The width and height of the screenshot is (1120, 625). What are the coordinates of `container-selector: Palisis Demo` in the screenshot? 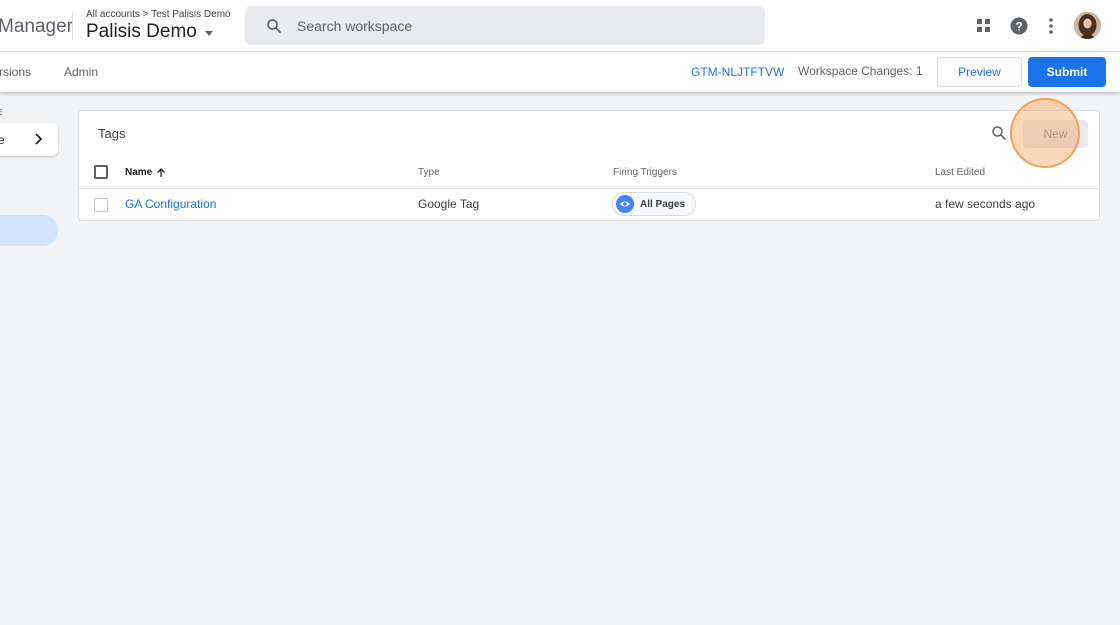 It's located at (149, 32).